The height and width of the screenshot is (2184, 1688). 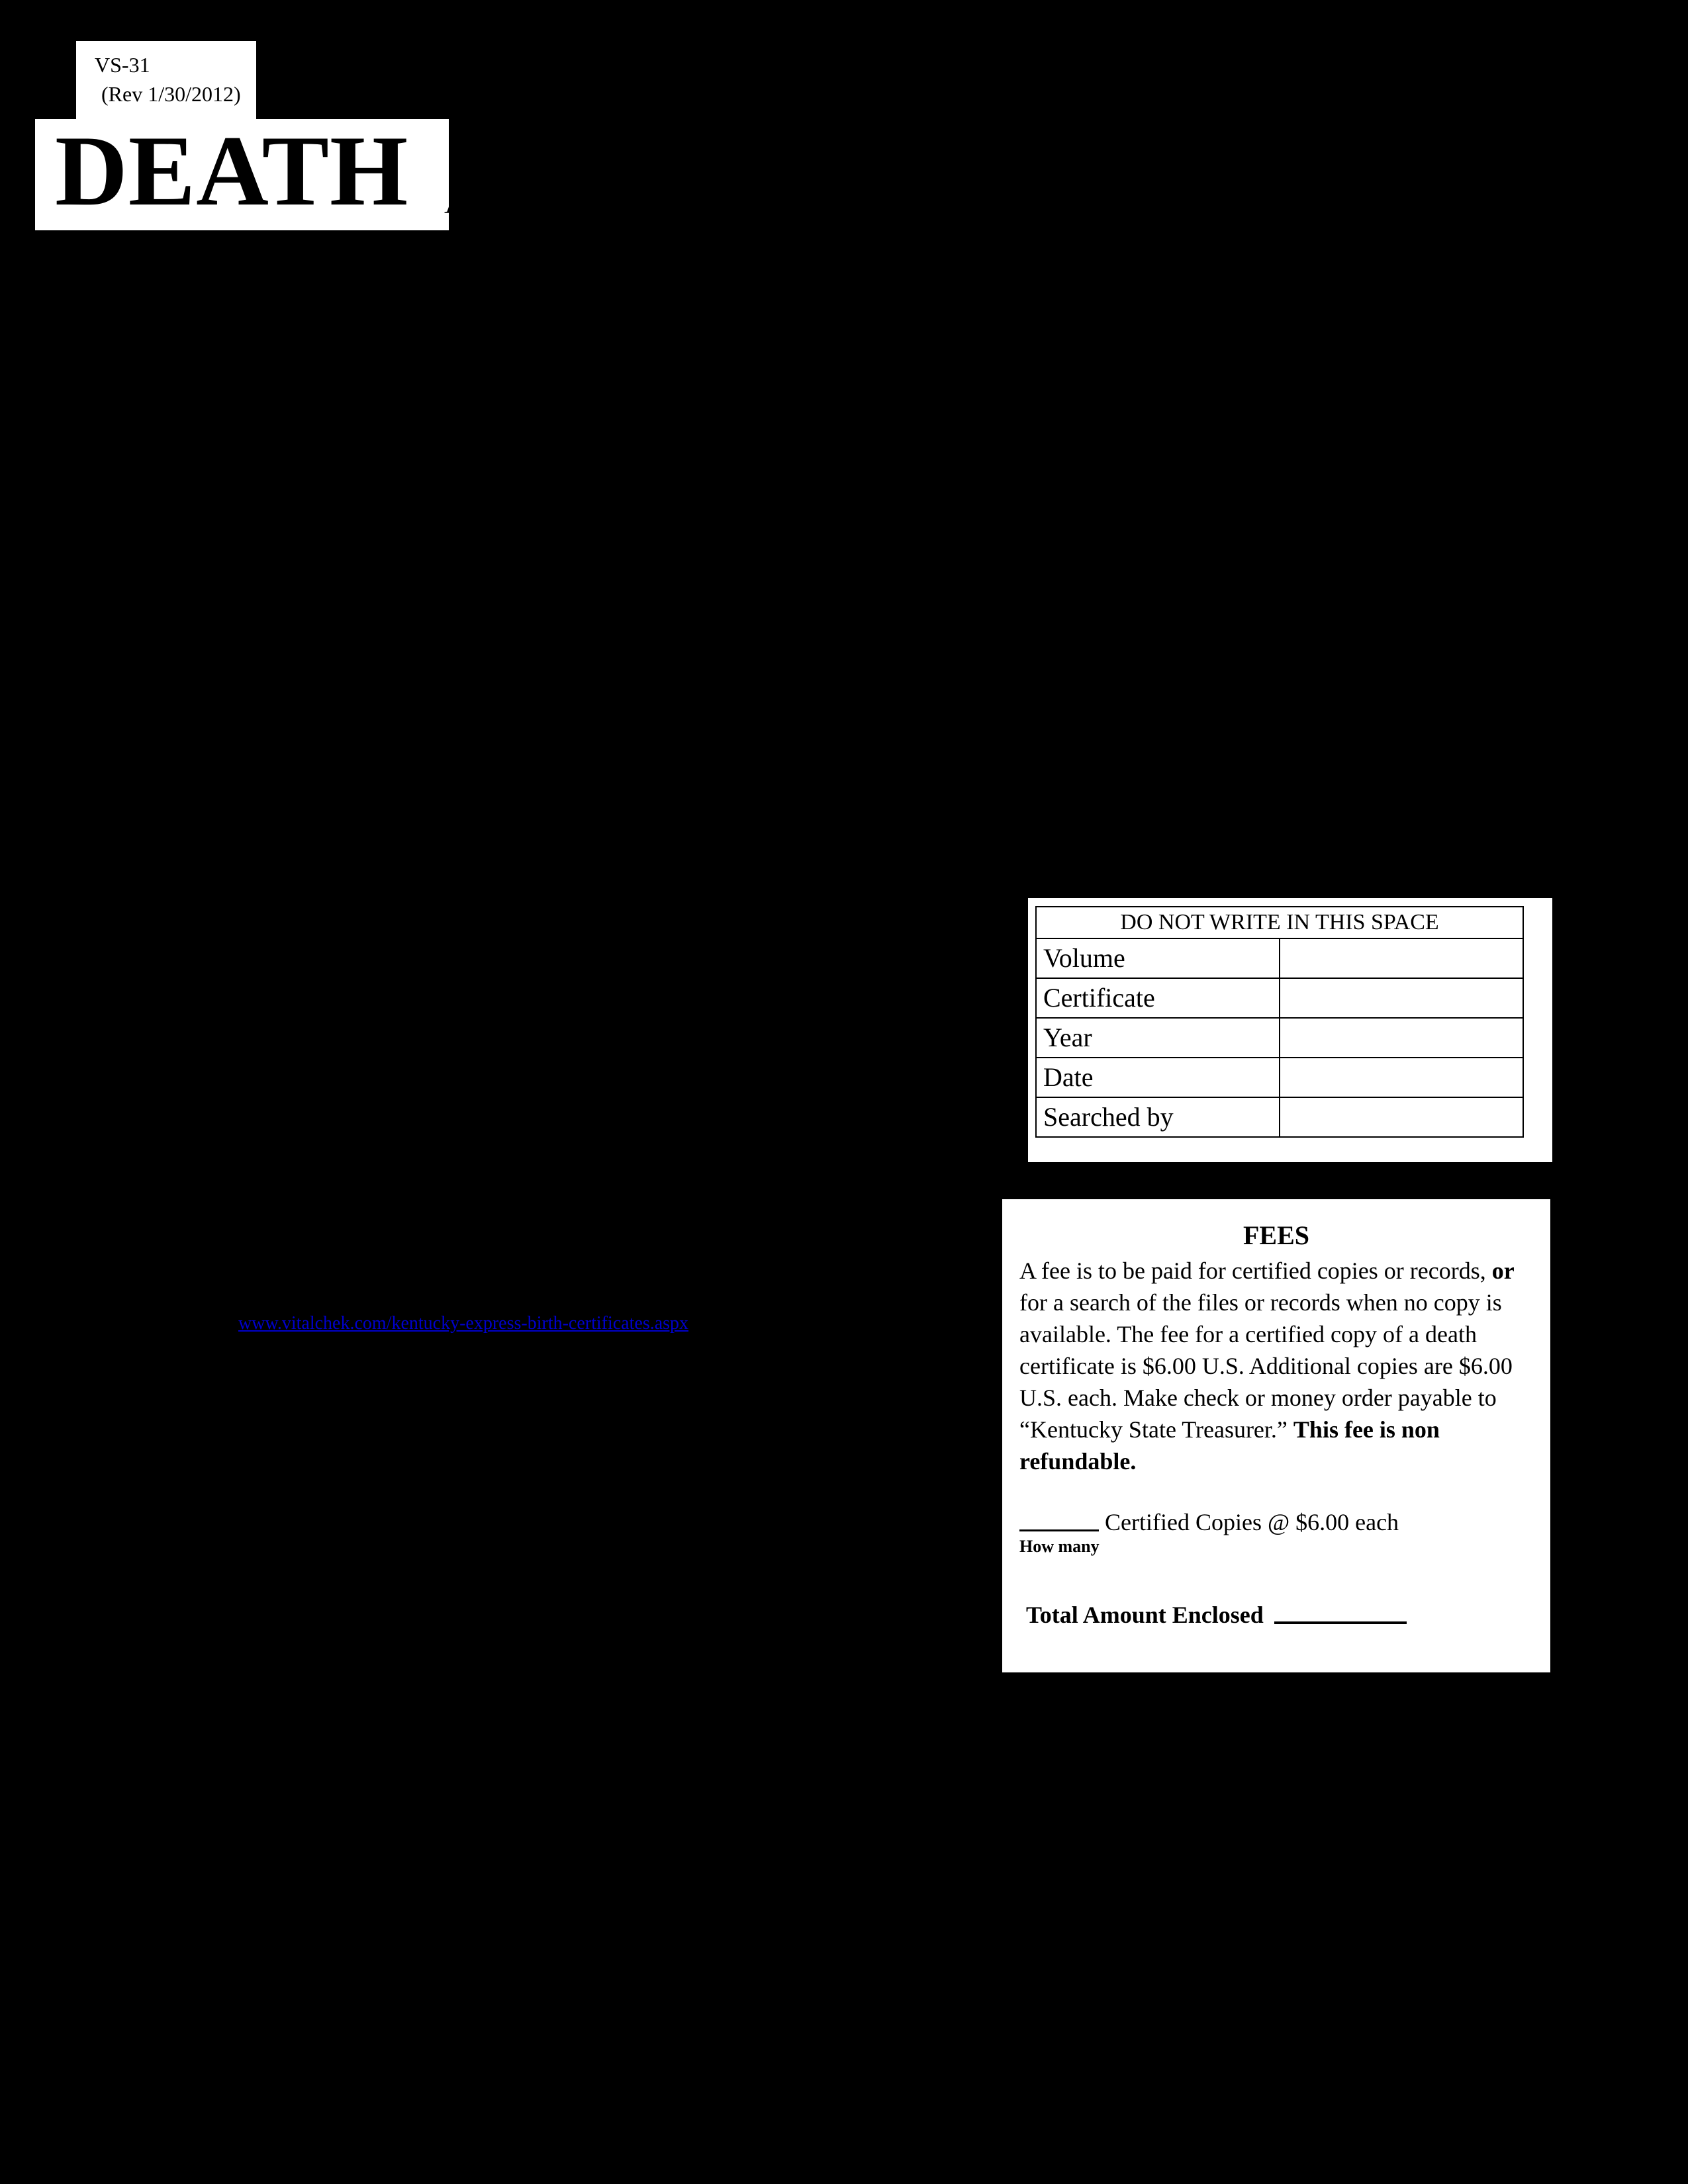 I want to click on office-row-value-volume, so click(x=1401, y=958).